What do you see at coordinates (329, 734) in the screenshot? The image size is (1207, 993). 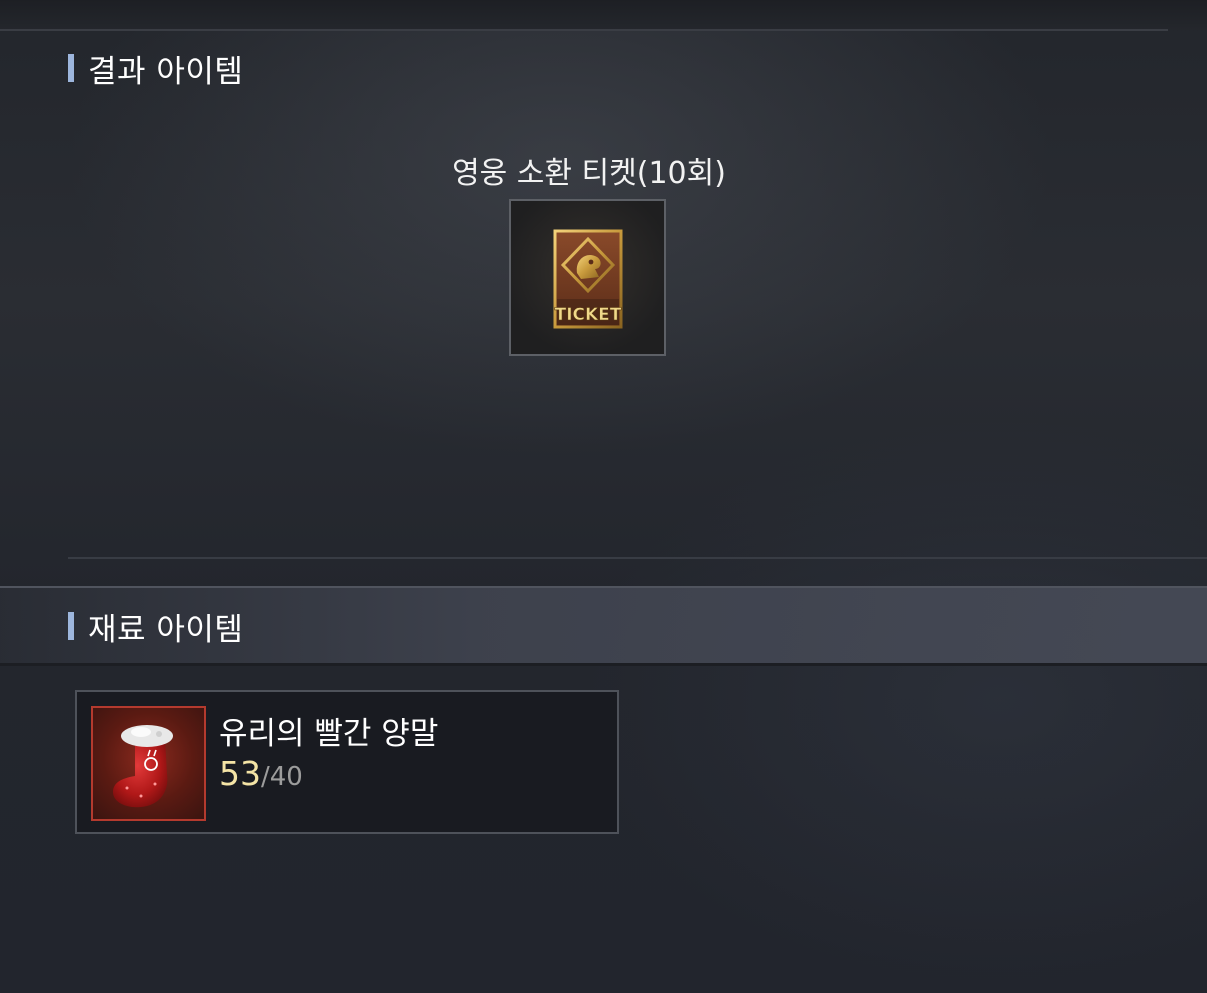 I see `material-item-name: 유리의 빨간 양말` at bounding box center [329, 734].